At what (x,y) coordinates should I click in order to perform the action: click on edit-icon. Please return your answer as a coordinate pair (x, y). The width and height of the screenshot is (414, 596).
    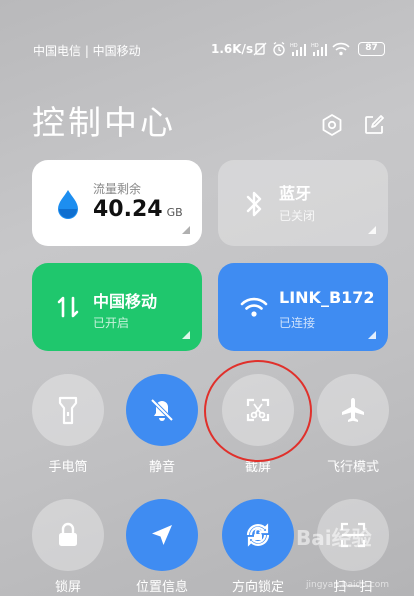
    Looking at the image, I should click on (374, 125).